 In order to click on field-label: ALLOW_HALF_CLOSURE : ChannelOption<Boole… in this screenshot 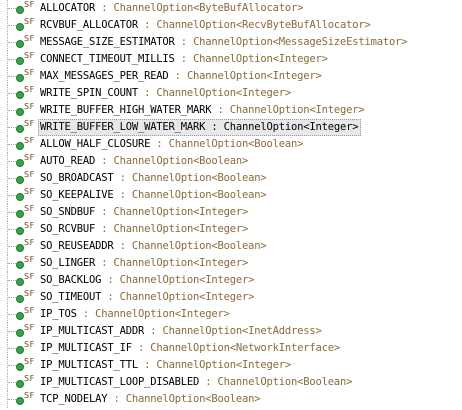, I will do `click(172, 144)`.